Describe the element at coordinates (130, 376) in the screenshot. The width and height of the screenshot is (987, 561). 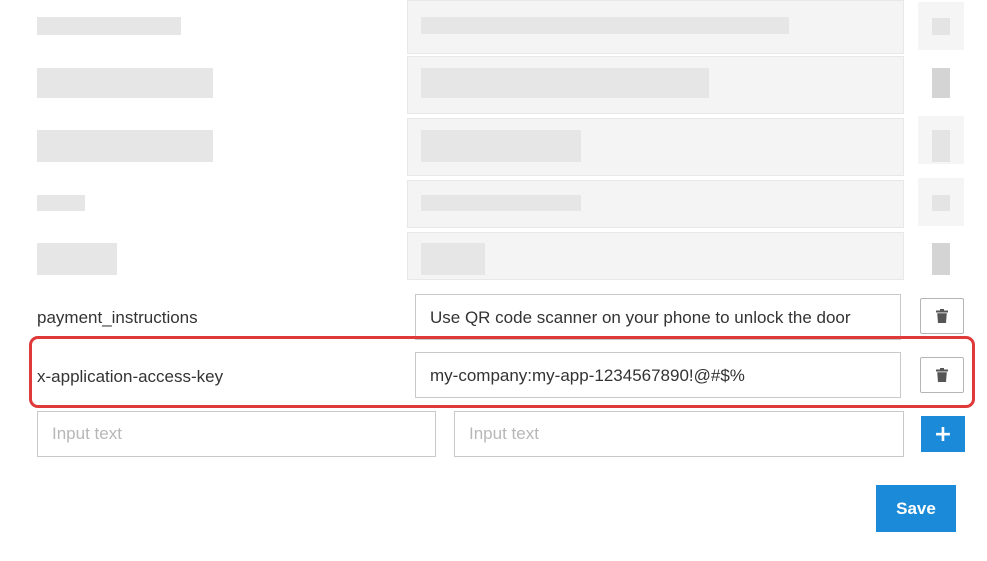
I see `row-key-label: x-application-access-key` at that location.